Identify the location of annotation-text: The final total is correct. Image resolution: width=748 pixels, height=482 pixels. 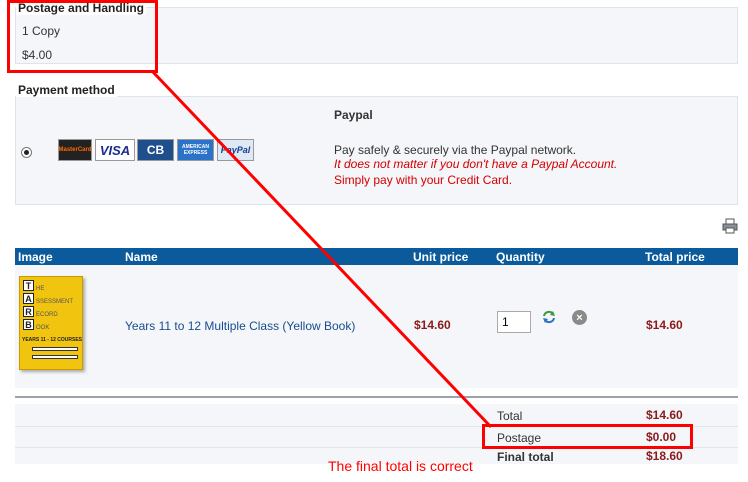
(400, 466).